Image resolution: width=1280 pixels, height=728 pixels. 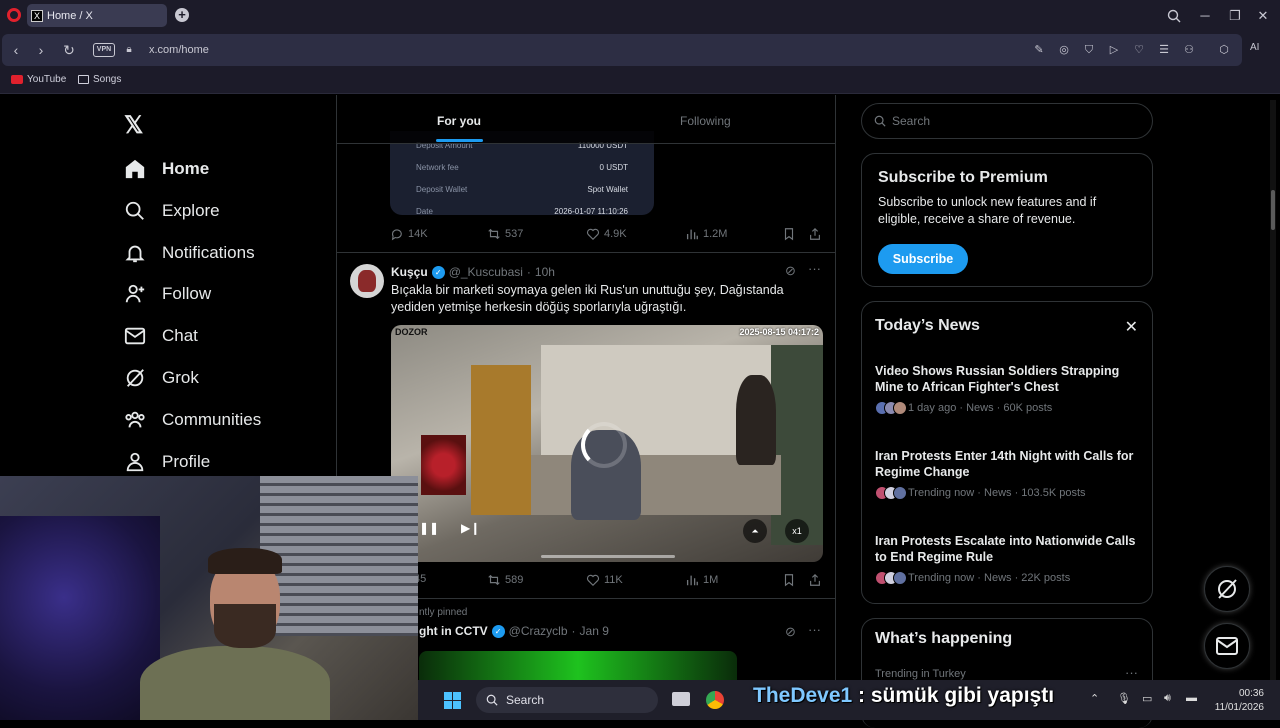 What do you see at coordinates (891, 408) in the screenshot?
I see `avatar-group` at bounding box center [891, 408].